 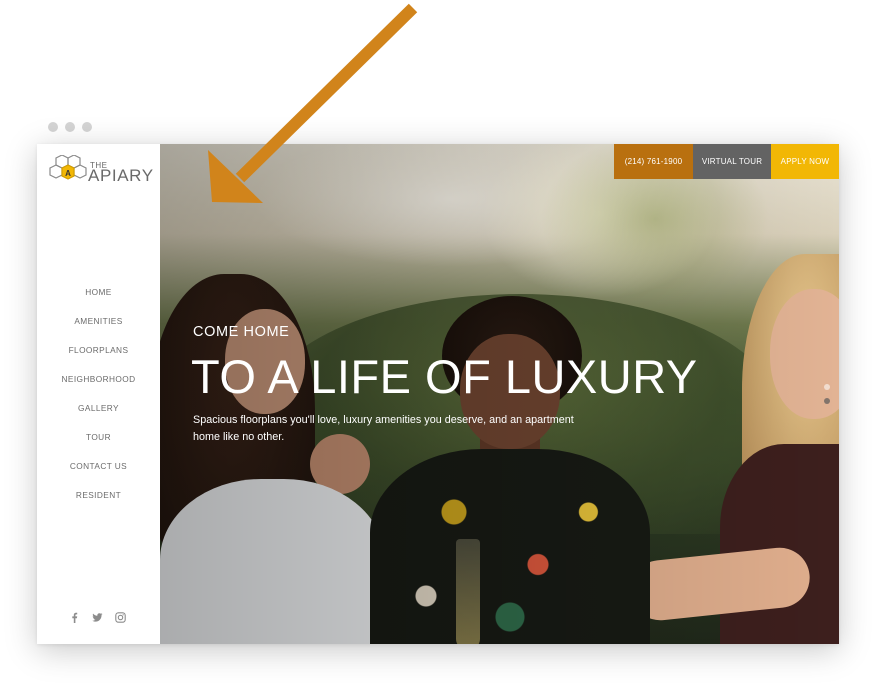 What do you see at coordinates (827, 387) in the screenshot?
I see `slider-dot` at bounding box center [827, 387].